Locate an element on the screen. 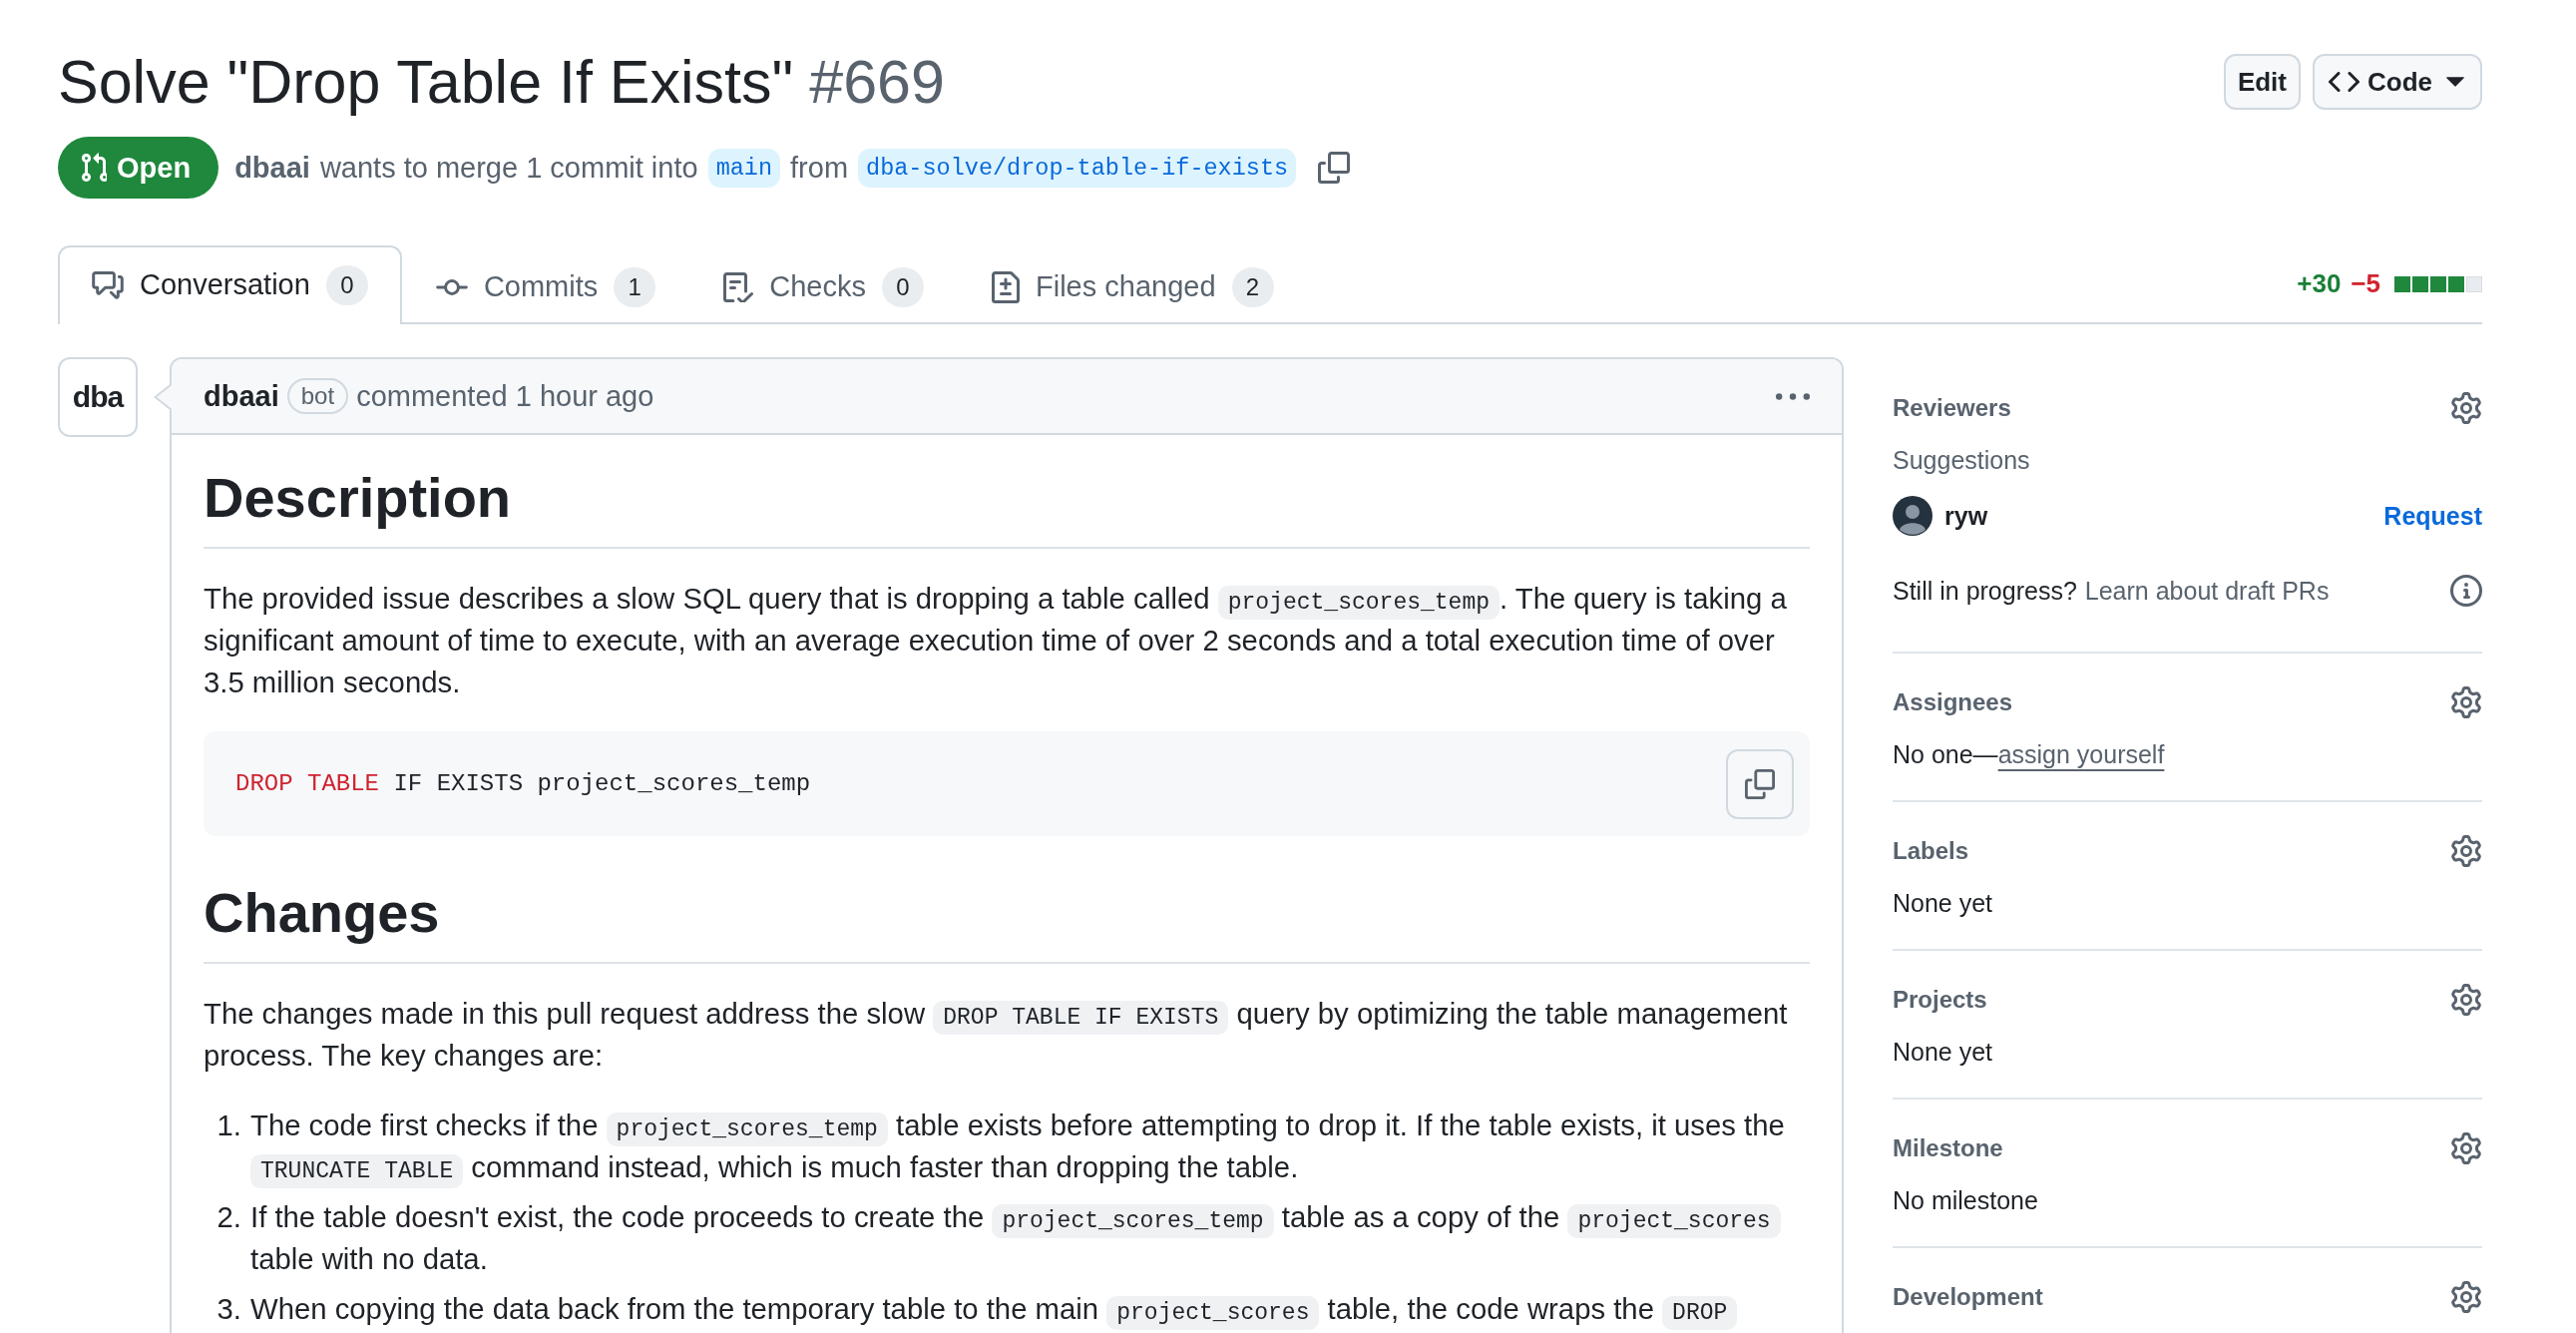 The width and height of the screenshot is (2576, 1333). sidebar-heading: Development is located at coordinates (1968, 1297).